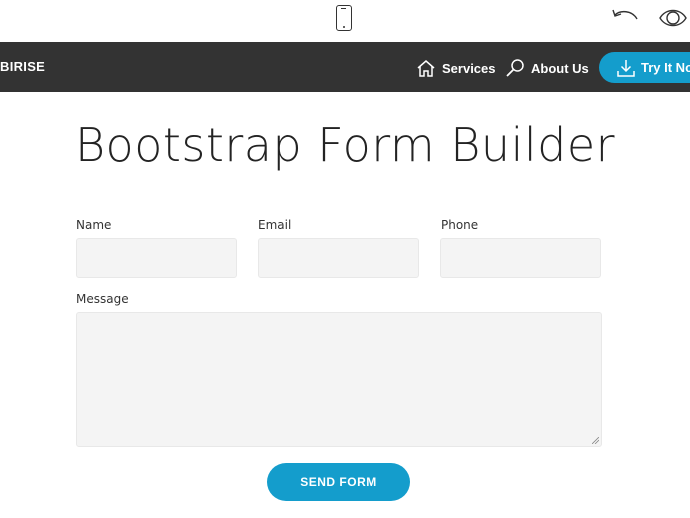 The width and height of the screenshot is (690, 518). Describe the element at coordinates (344, 18) in the screenshot. I see `mobile-view-icon` at that location.